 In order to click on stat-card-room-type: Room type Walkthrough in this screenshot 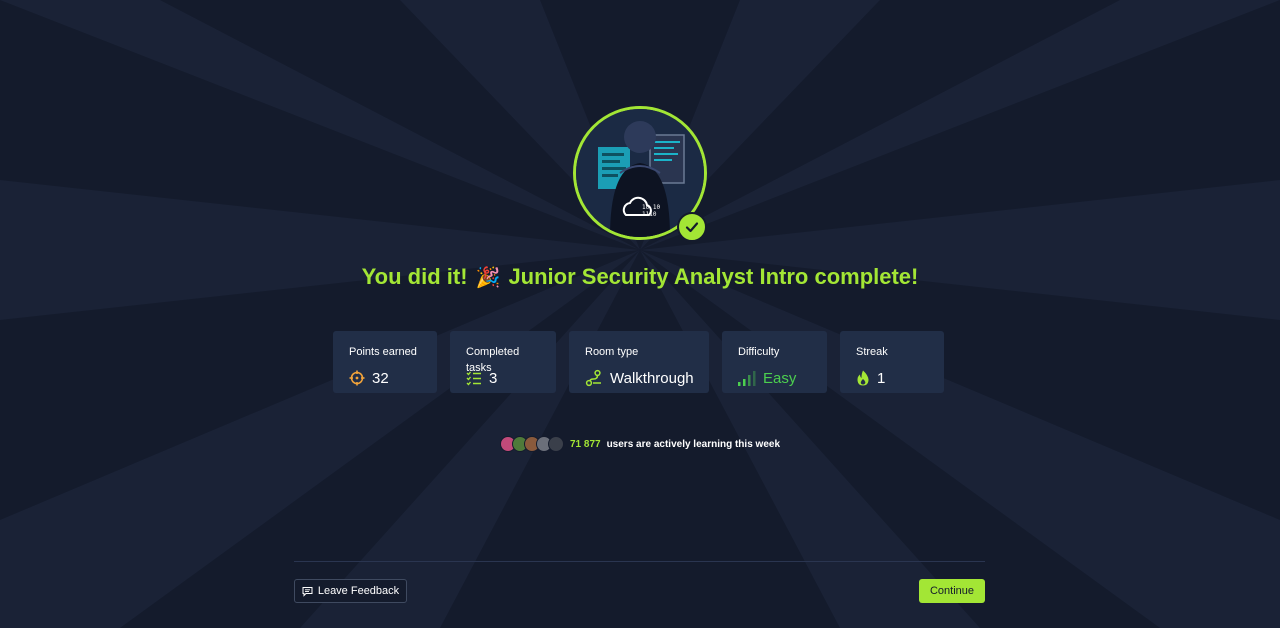, I will do `click(639, 362)`.